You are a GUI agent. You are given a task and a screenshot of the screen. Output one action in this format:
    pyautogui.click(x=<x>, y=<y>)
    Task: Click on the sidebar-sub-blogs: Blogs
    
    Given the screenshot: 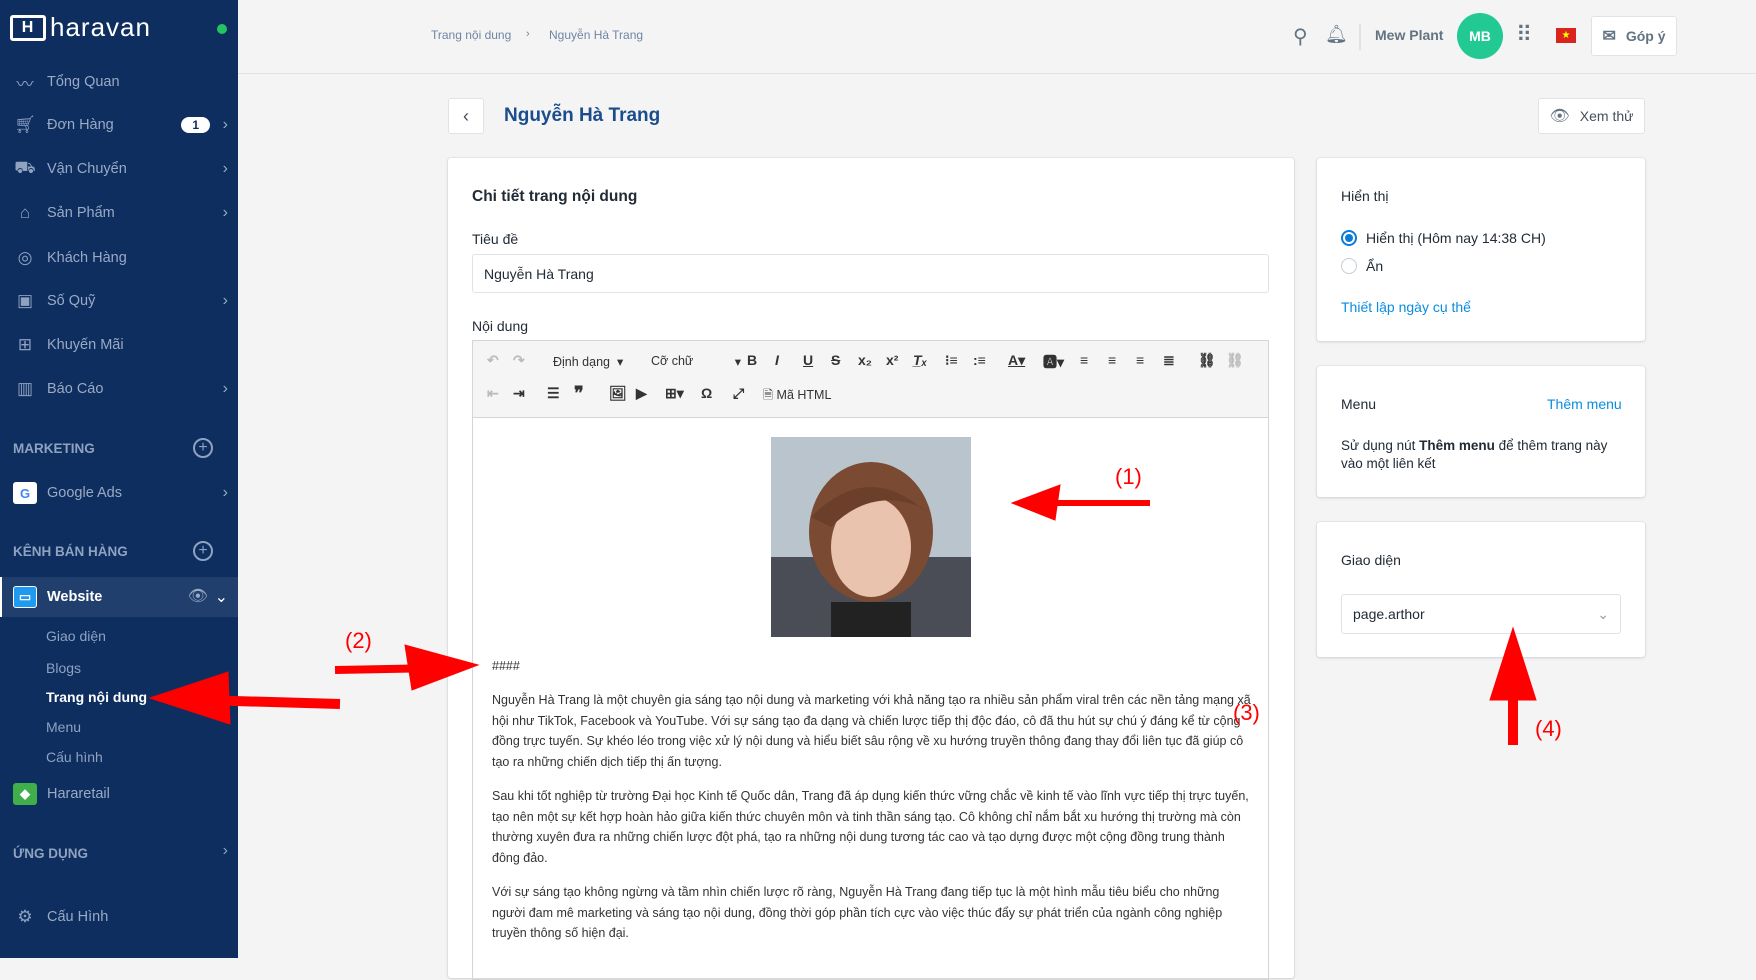 What is the action you would take?
    pyautogui.click(x=63, y=668)
    